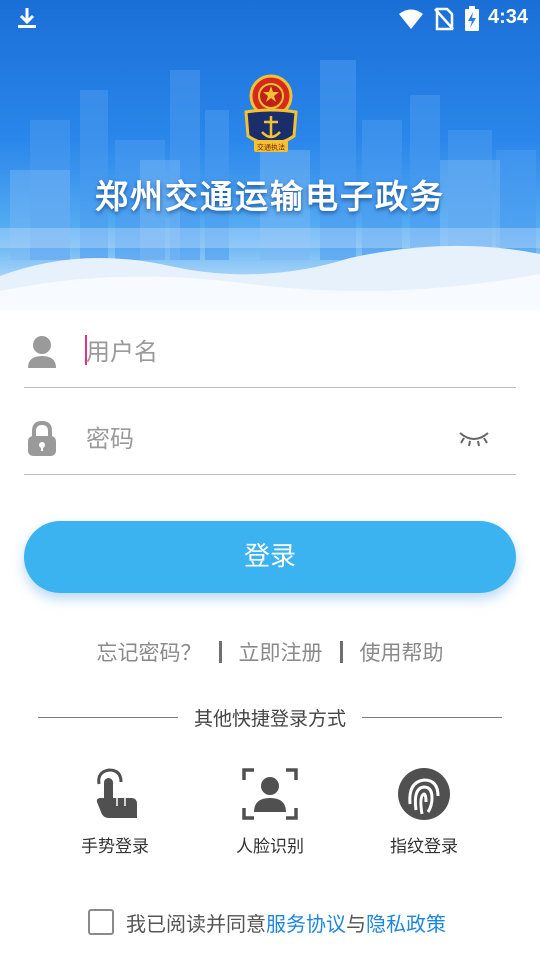 This screenshot has height=960, width=540. Describe the element at coordinates (356, 923) in the screenshot. I see `agreement-joiner: 与` at that location.